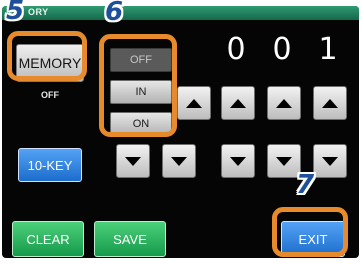 Image resolution: width=363 pixels, height=264 pixels. I want to click on callout-7: 7, so click(305, 185).